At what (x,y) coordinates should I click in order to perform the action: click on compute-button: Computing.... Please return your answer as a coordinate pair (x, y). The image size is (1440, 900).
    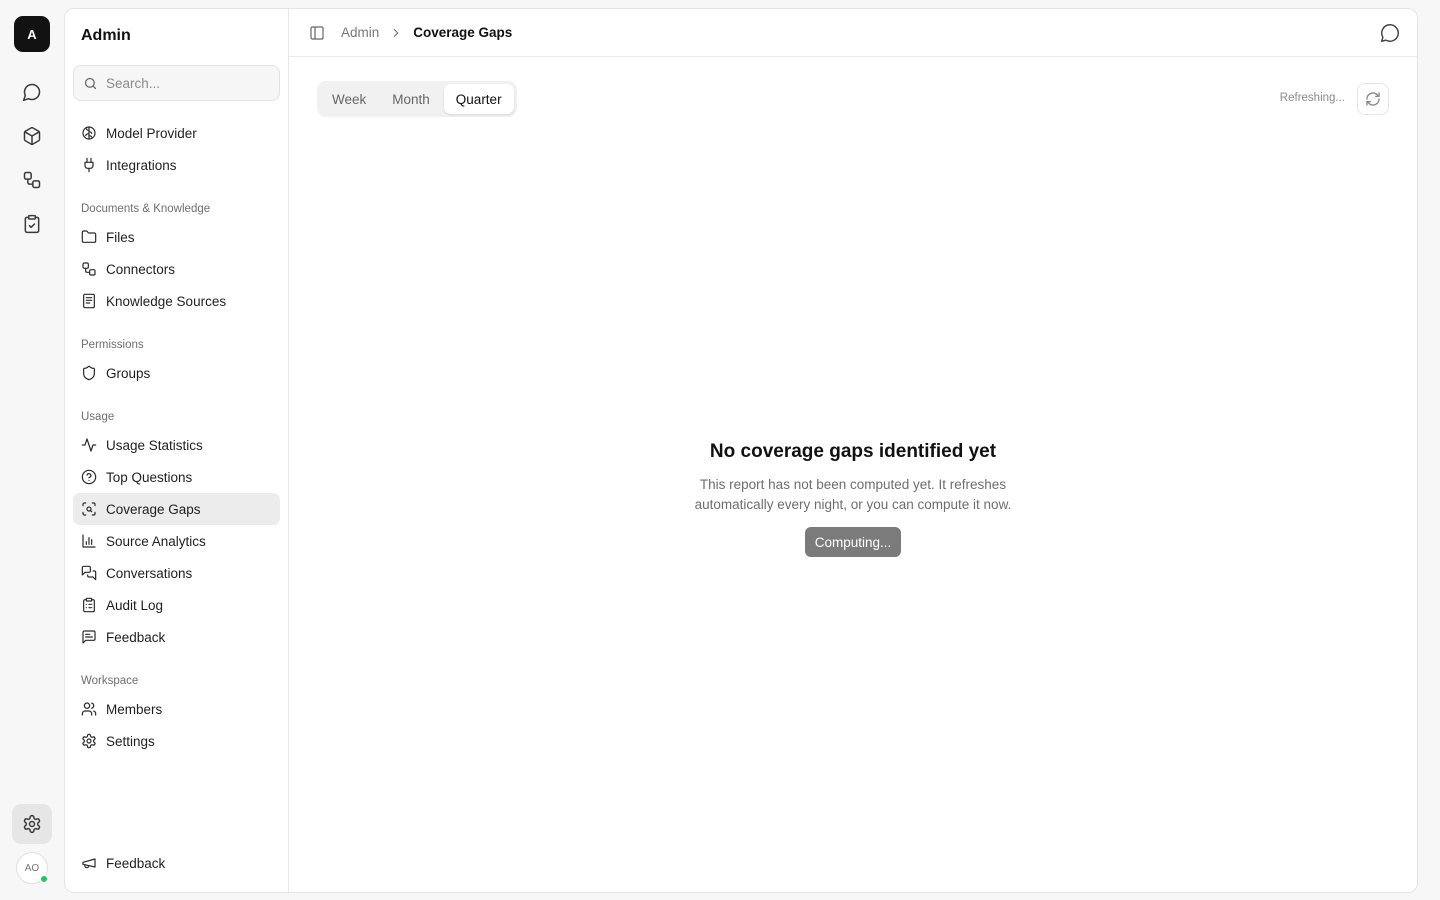
    Looking at the image, I should click on (853, 542).